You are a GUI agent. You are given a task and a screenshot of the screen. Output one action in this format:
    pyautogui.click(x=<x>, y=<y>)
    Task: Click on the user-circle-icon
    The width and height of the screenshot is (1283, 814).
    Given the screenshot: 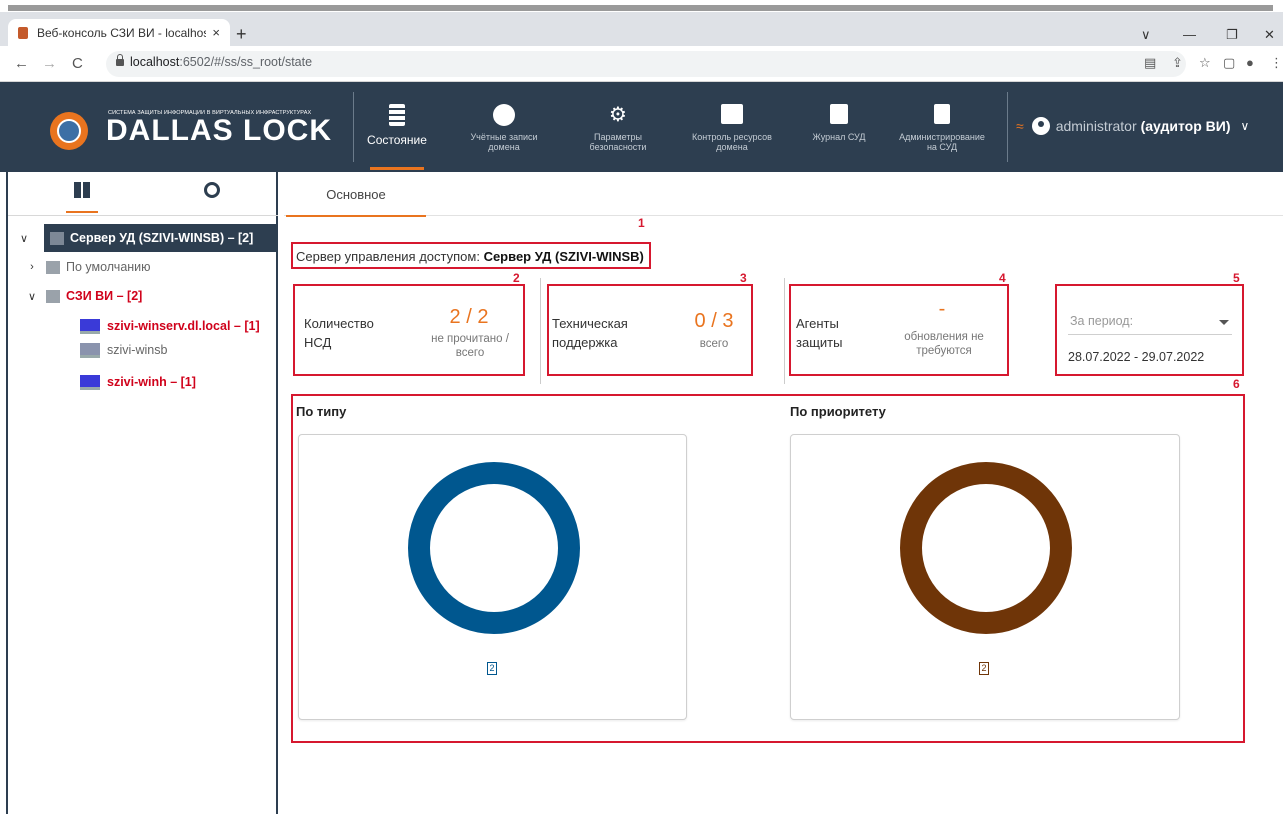 What is the action you would take?
    pyautogui.click(x=504, y=115)
    